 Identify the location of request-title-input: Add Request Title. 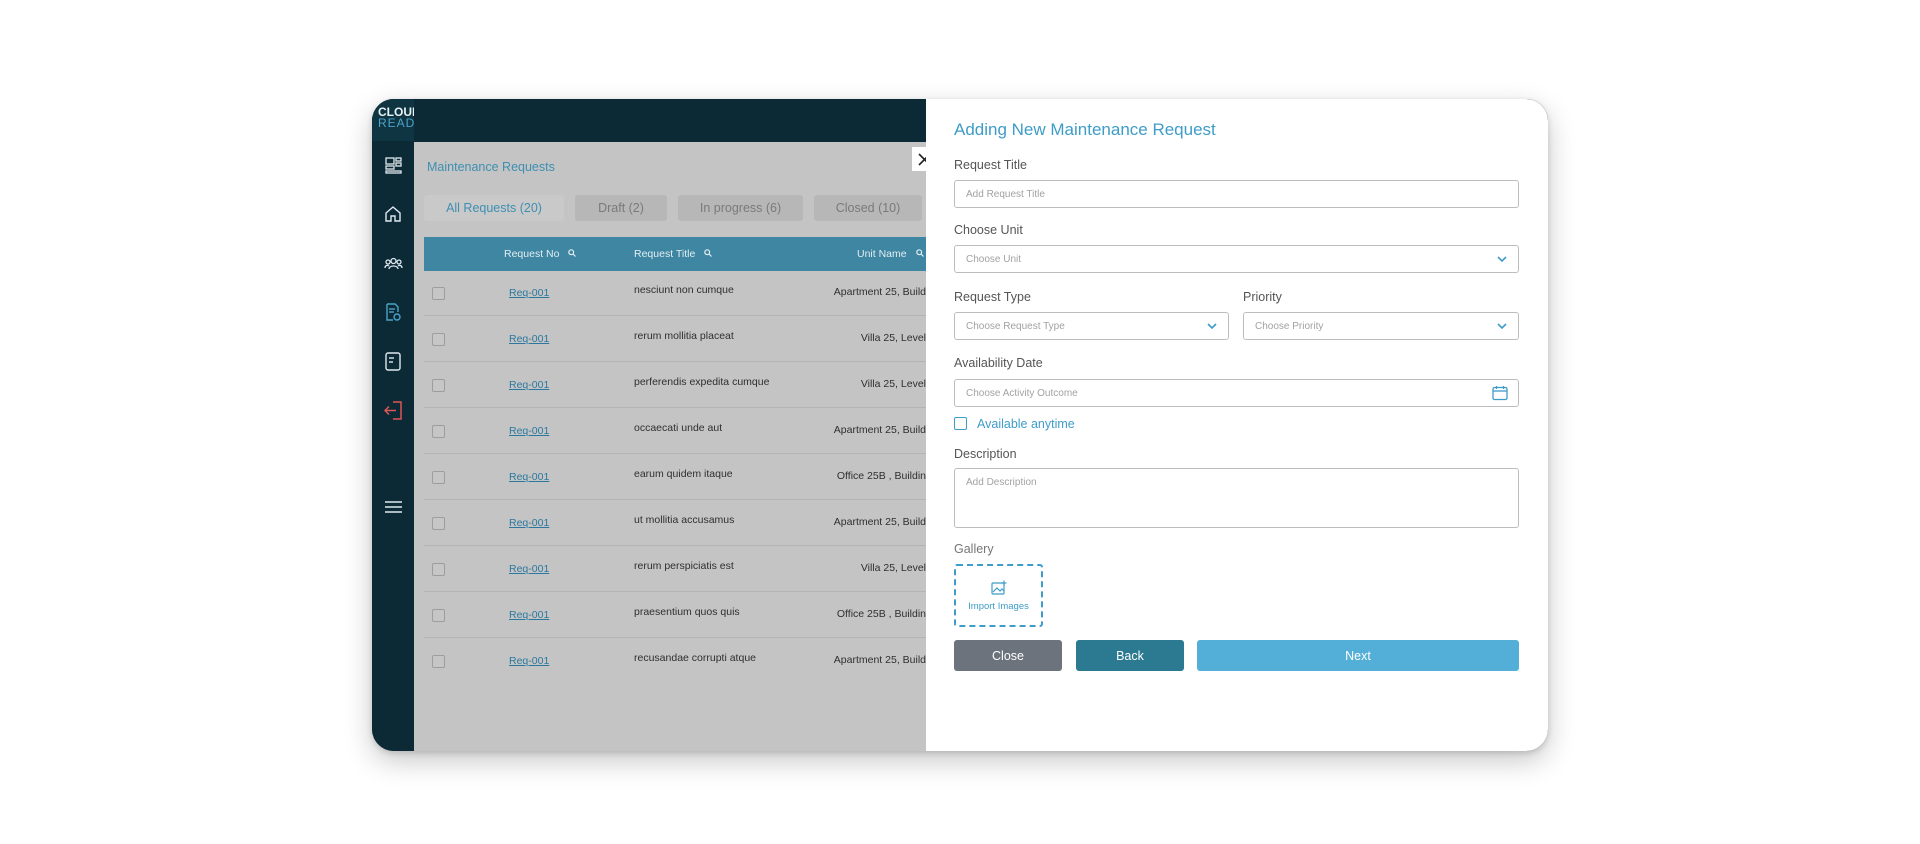
(1236, 194).